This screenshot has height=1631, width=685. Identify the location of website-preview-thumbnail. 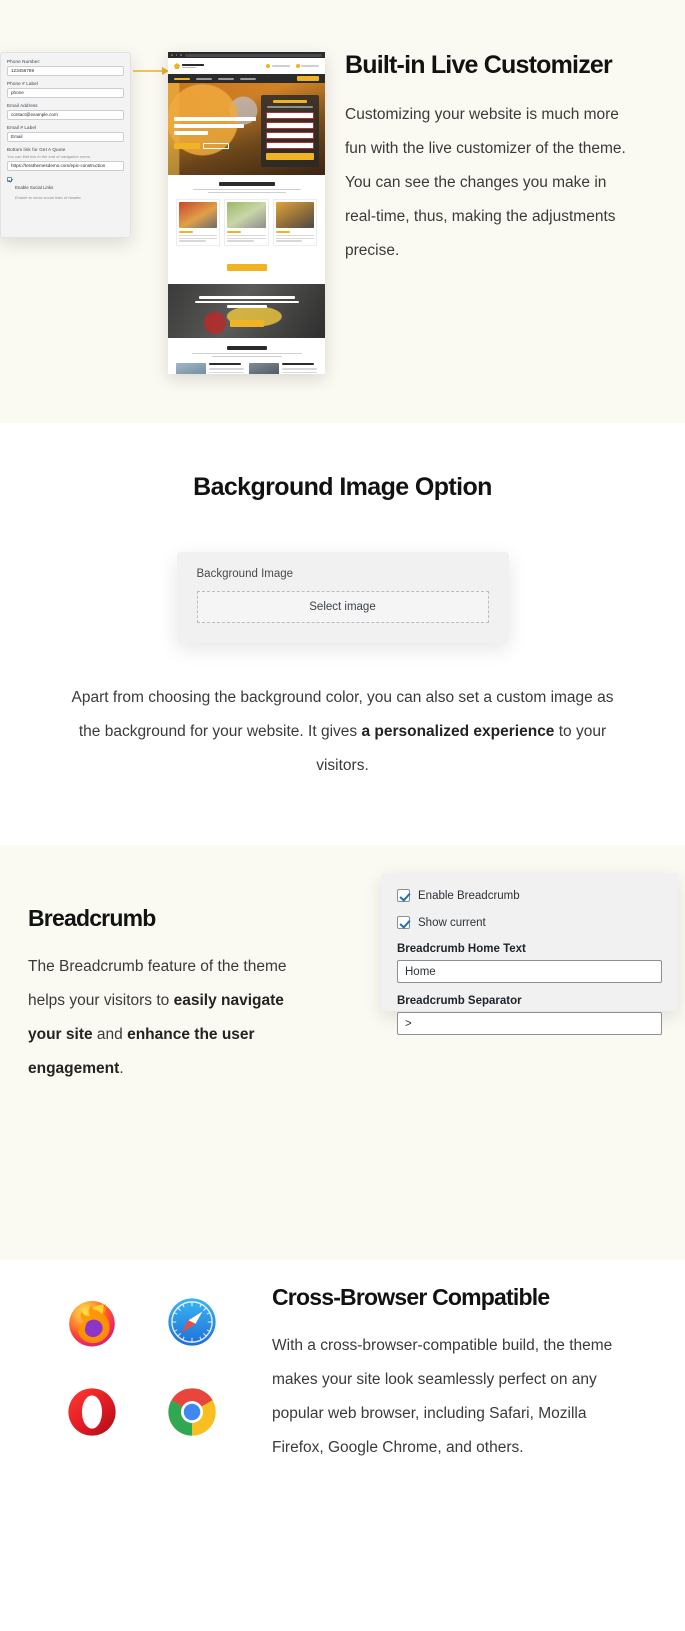
(246, 213).